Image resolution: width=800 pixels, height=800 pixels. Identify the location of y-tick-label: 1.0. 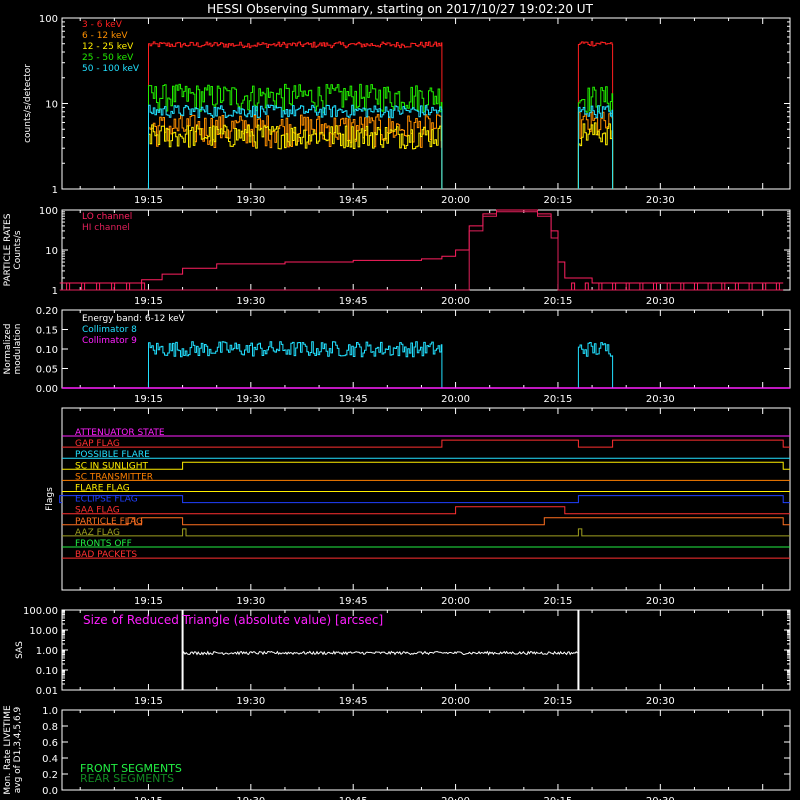
(50, 711).